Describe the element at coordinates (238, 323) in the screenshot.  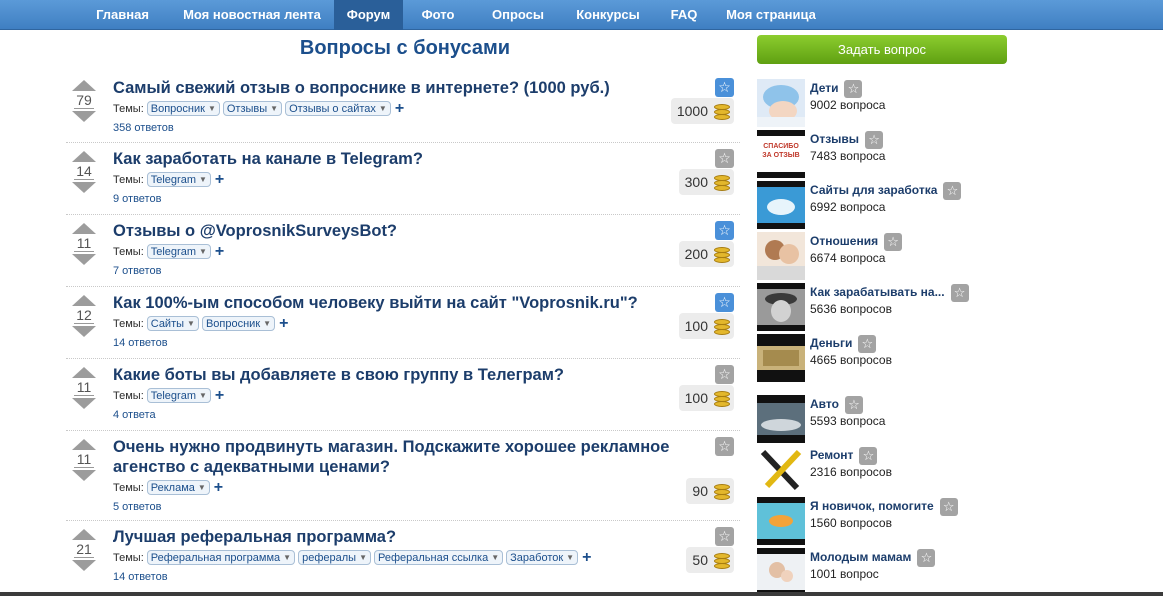
I see `tag-chip: Вопросник ▼` at that location.